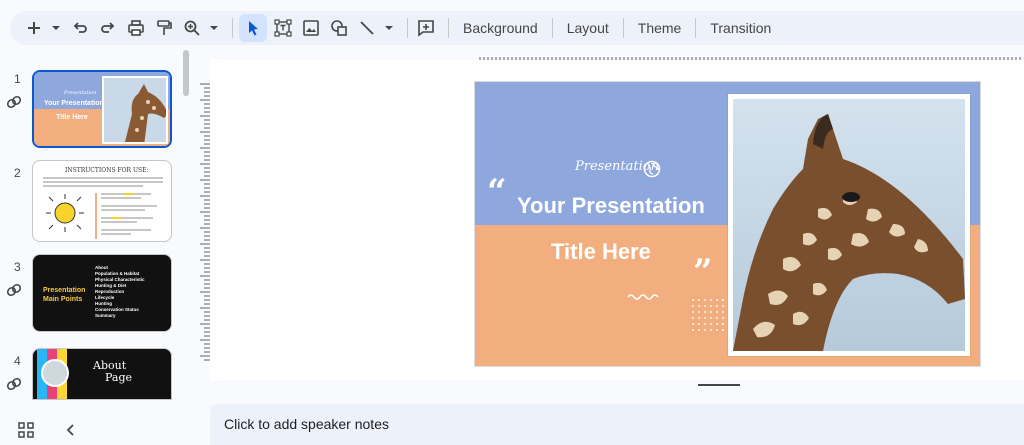 This screenshot has height=445, width=1024. Describe the element at coordinates (103, 208) in the screenshot. I see `instructions-thumbnail-content` at that location.